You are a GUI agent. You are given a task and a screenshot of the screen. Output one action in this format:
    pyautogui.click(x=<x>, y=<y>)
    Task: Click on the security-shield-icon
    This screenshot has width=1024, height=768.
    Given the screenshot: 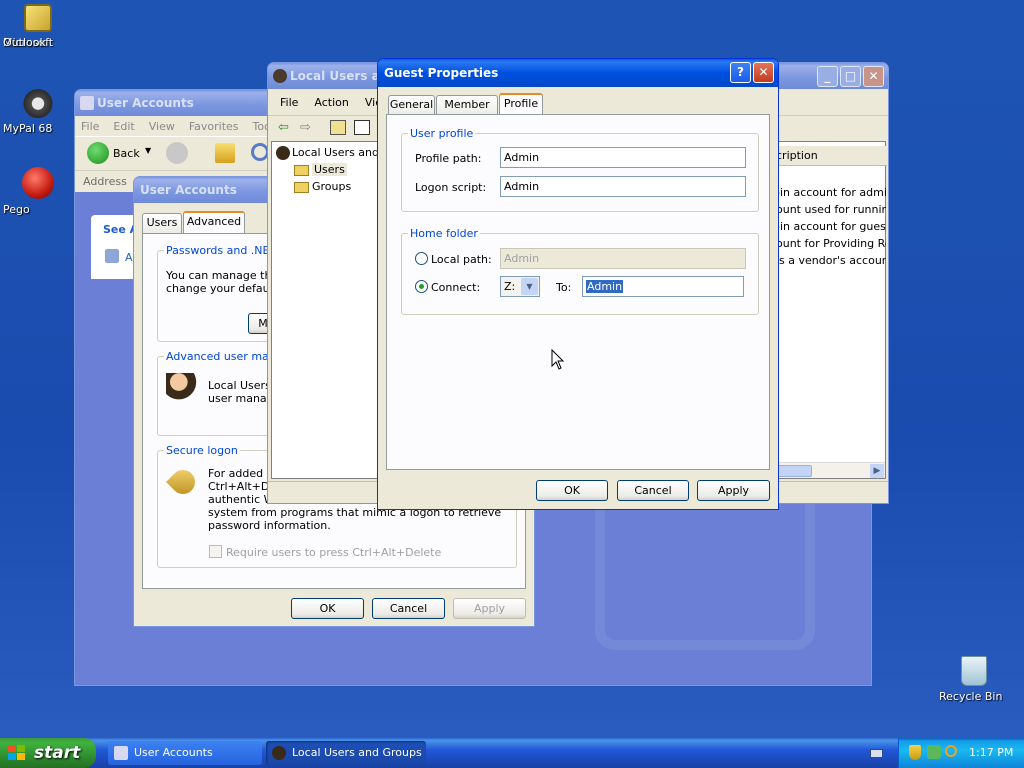 What is the action you would take?
    pyautogui.click(x=915, y=752)
    